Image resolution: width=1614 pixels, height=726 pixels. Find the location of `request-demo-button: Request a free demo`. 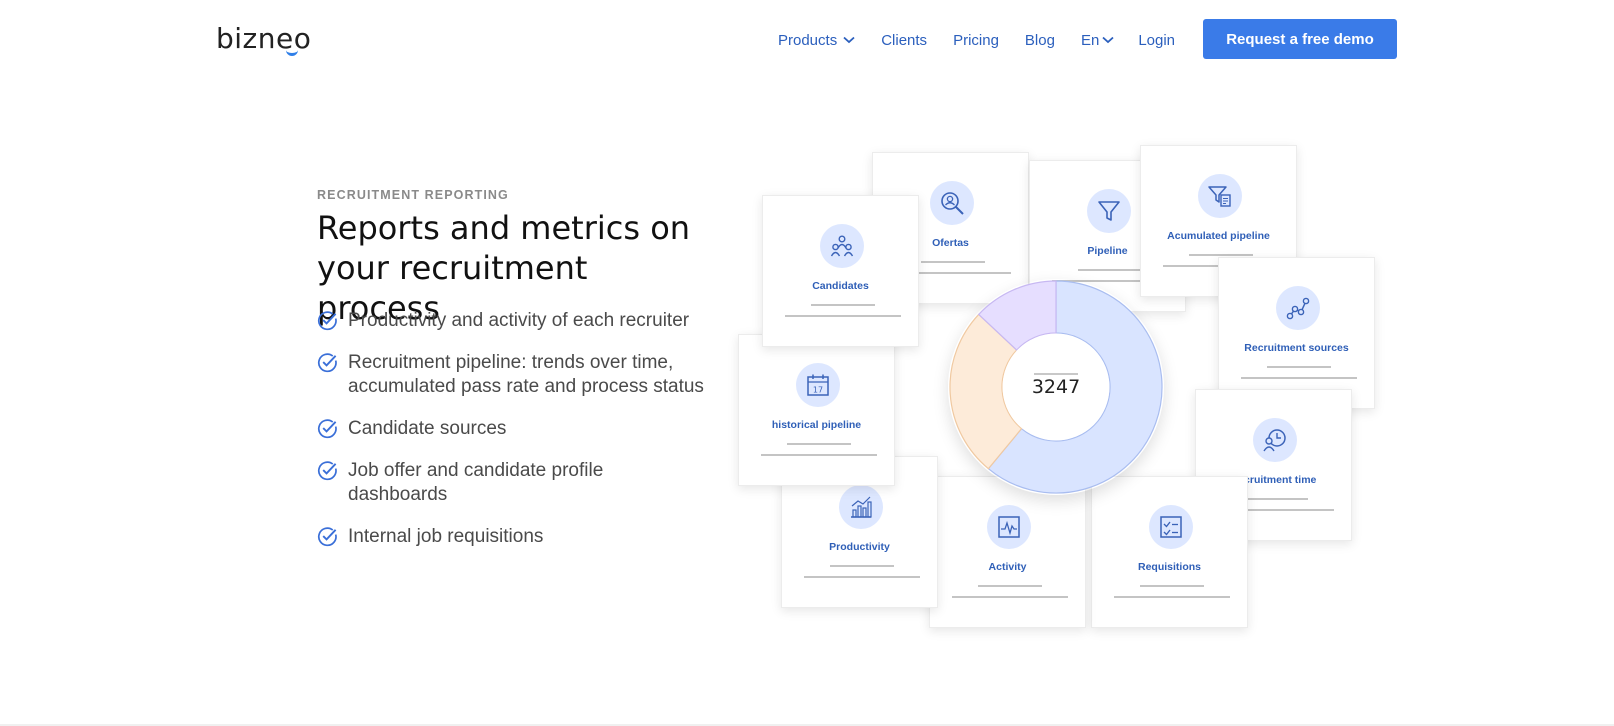

request-demo-button: Request a free demo is located at coordinates (1300, 39).